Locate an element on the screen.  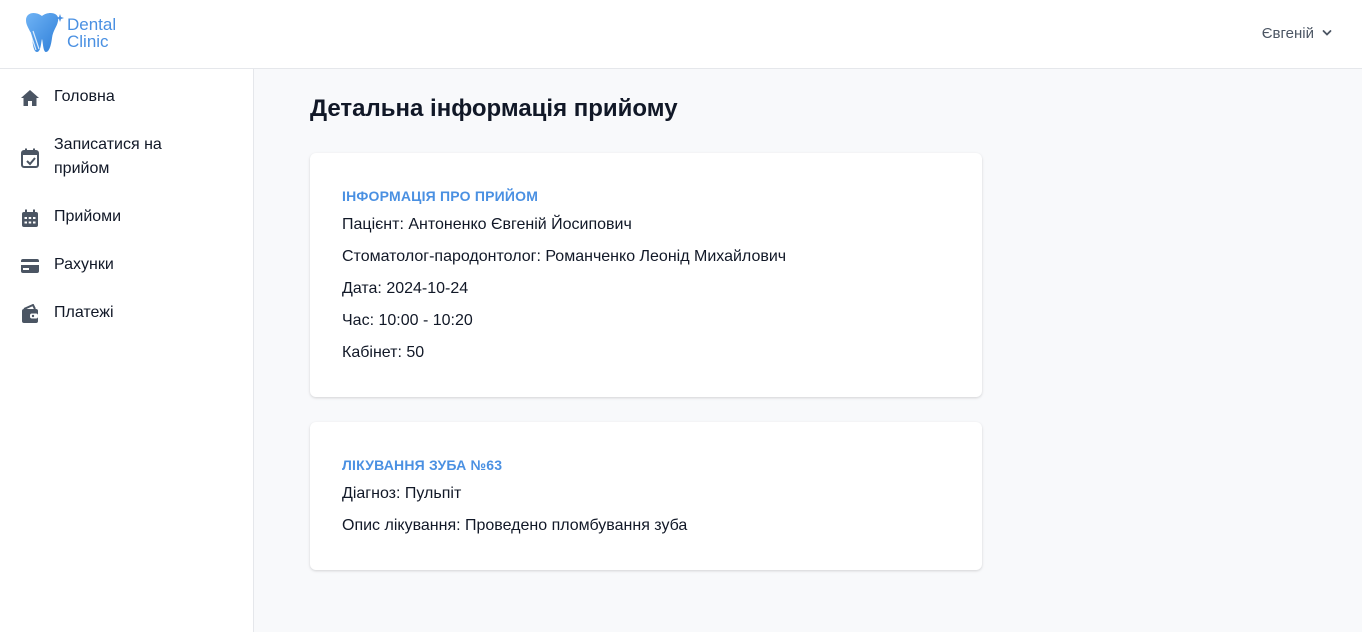
chevron-down-icon is located at coordinates (1327, 33).